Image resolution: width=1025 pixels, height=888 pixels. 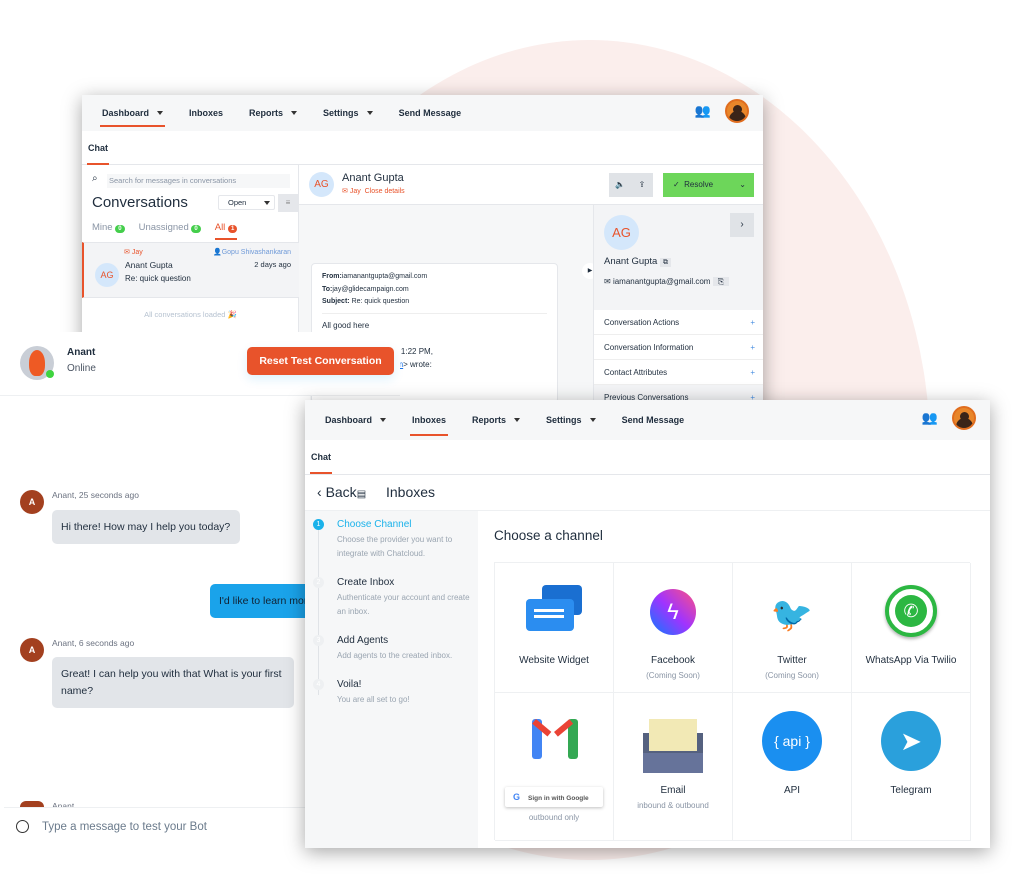 I want to click on chevron-down-icon: ⌄, so click(x=742, y=185).